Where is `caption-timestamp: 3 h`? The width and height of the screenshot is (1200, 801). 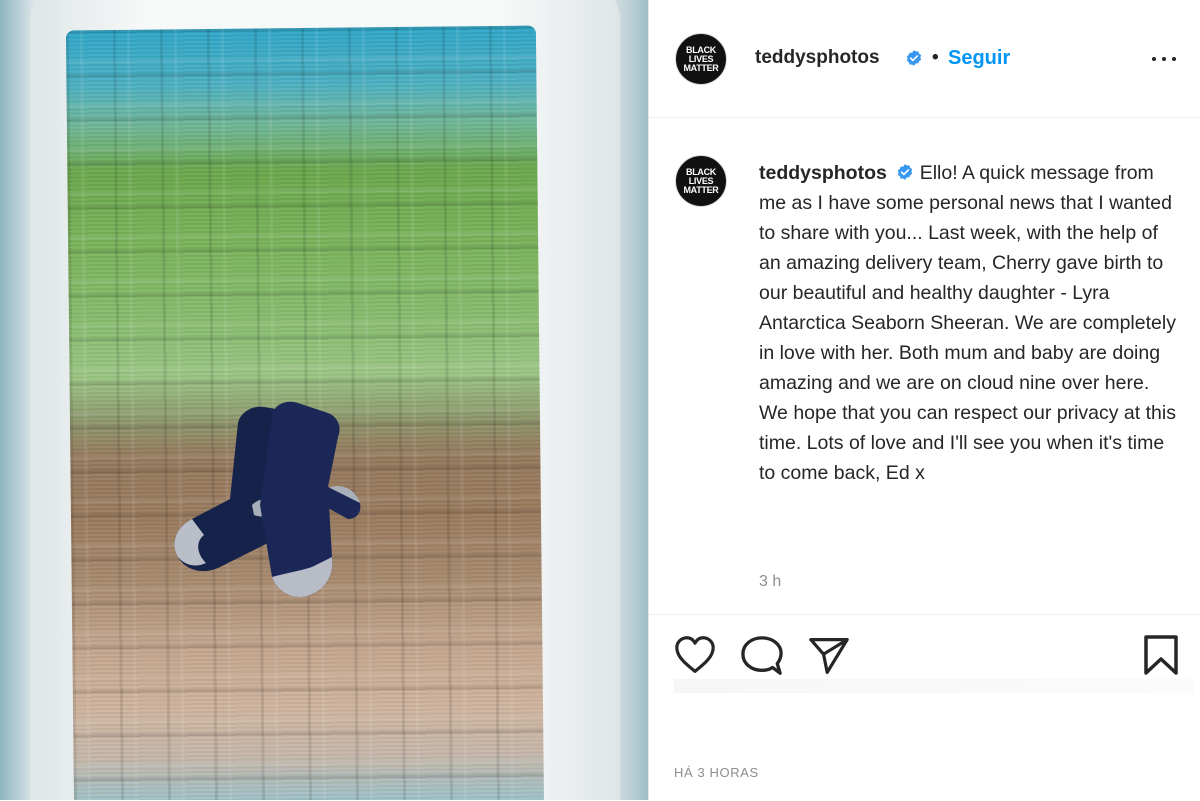
caption-timestamp: 3 h is located at coordinates (770, 582).